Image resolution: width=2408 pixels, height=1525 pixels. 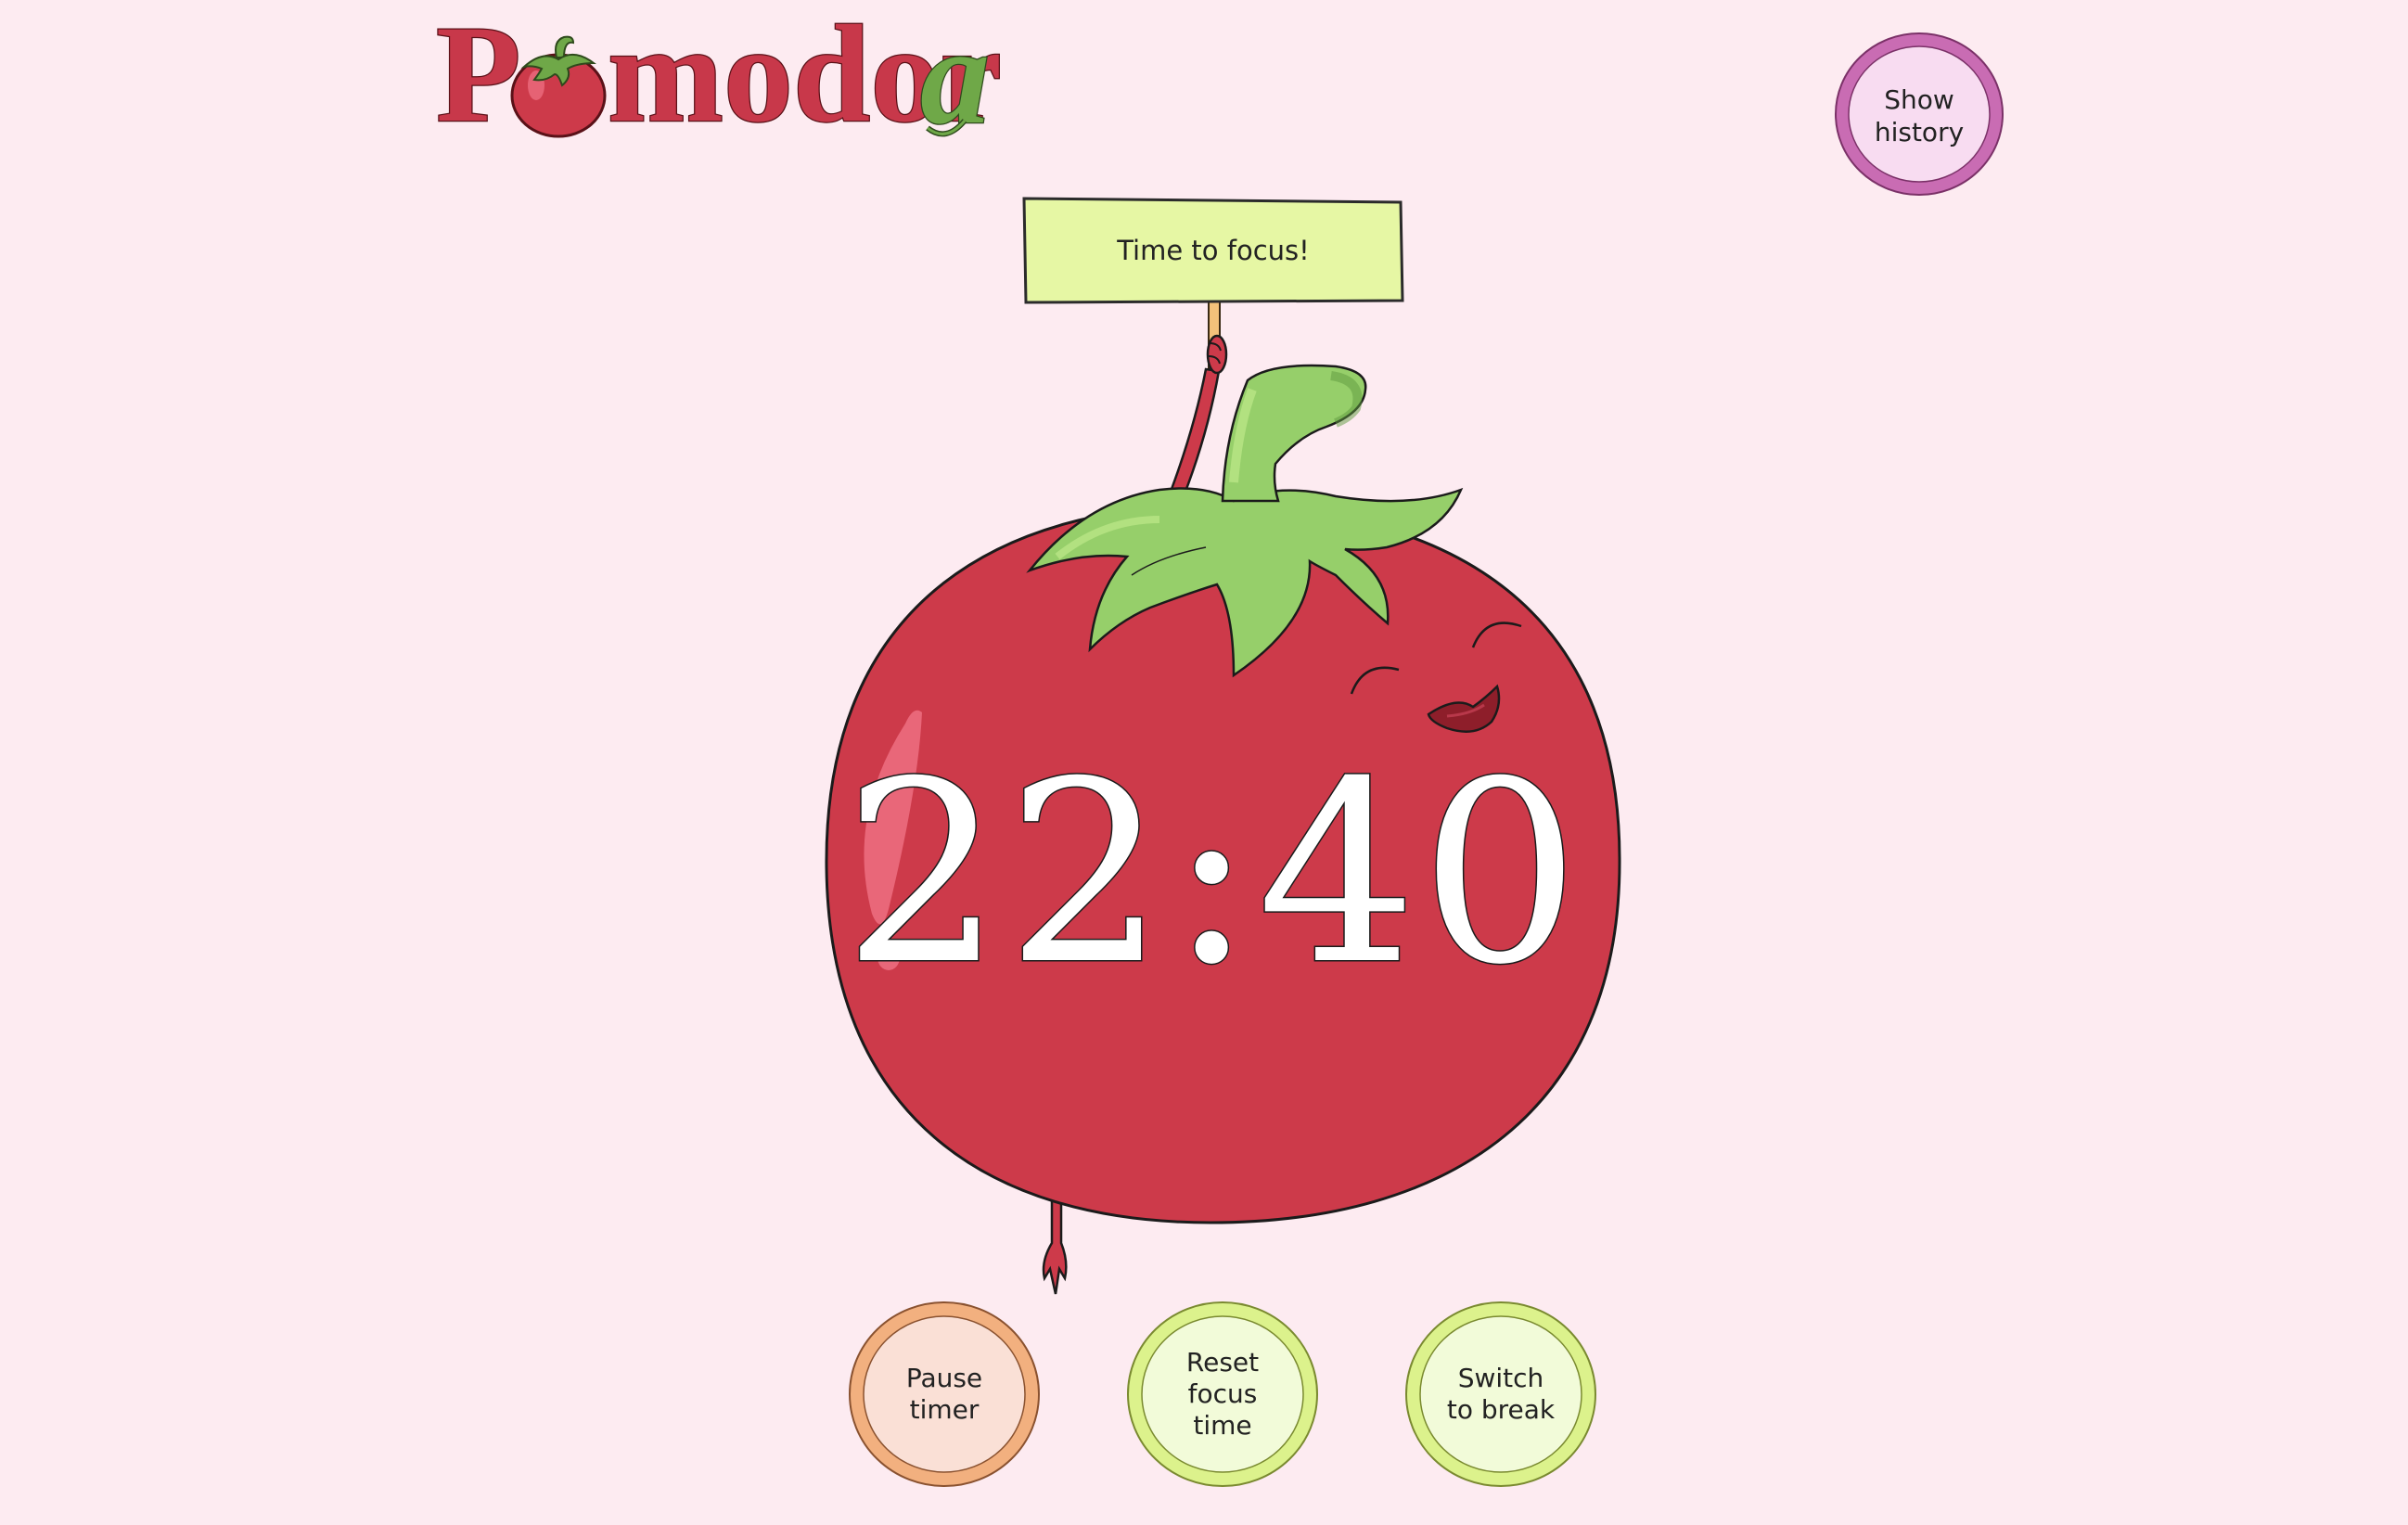 I want to click on pause-timer-label-2: timer, so click(x=945, y=1410).